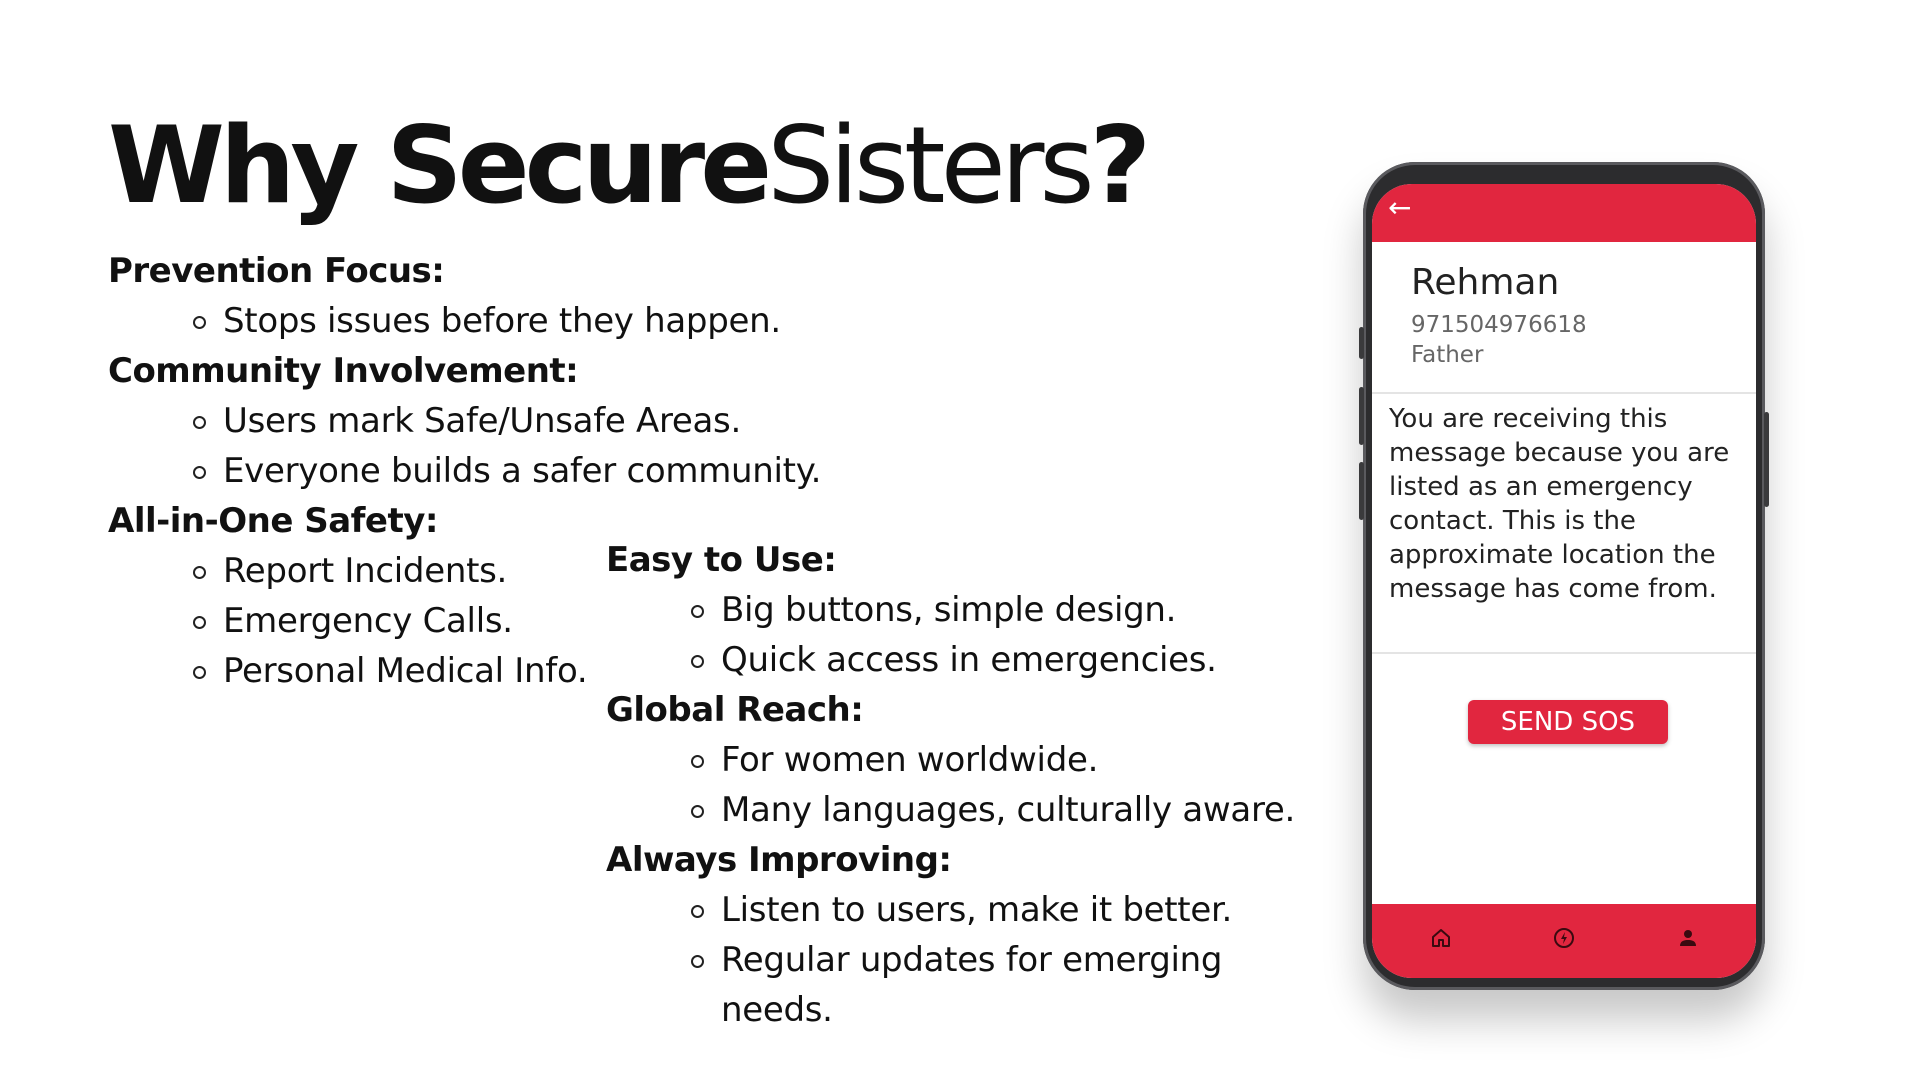  I want to click on contact-phone: 971504976618, so click(1499, 325).